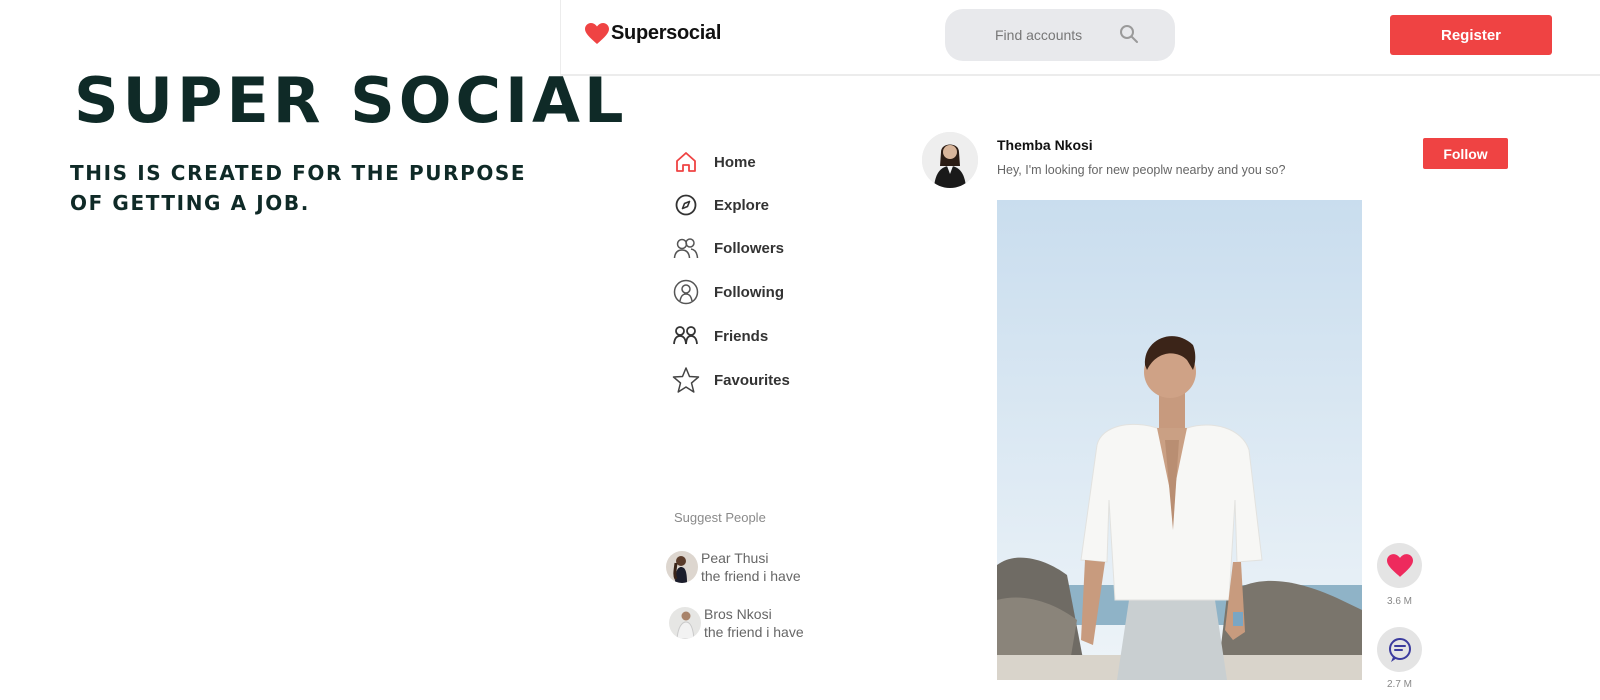 The image size is (1600, 700). Describe the element at coordinates (1045, 145) in the screenshot. I see `post-author-name: Themba Nkosi` at that location.